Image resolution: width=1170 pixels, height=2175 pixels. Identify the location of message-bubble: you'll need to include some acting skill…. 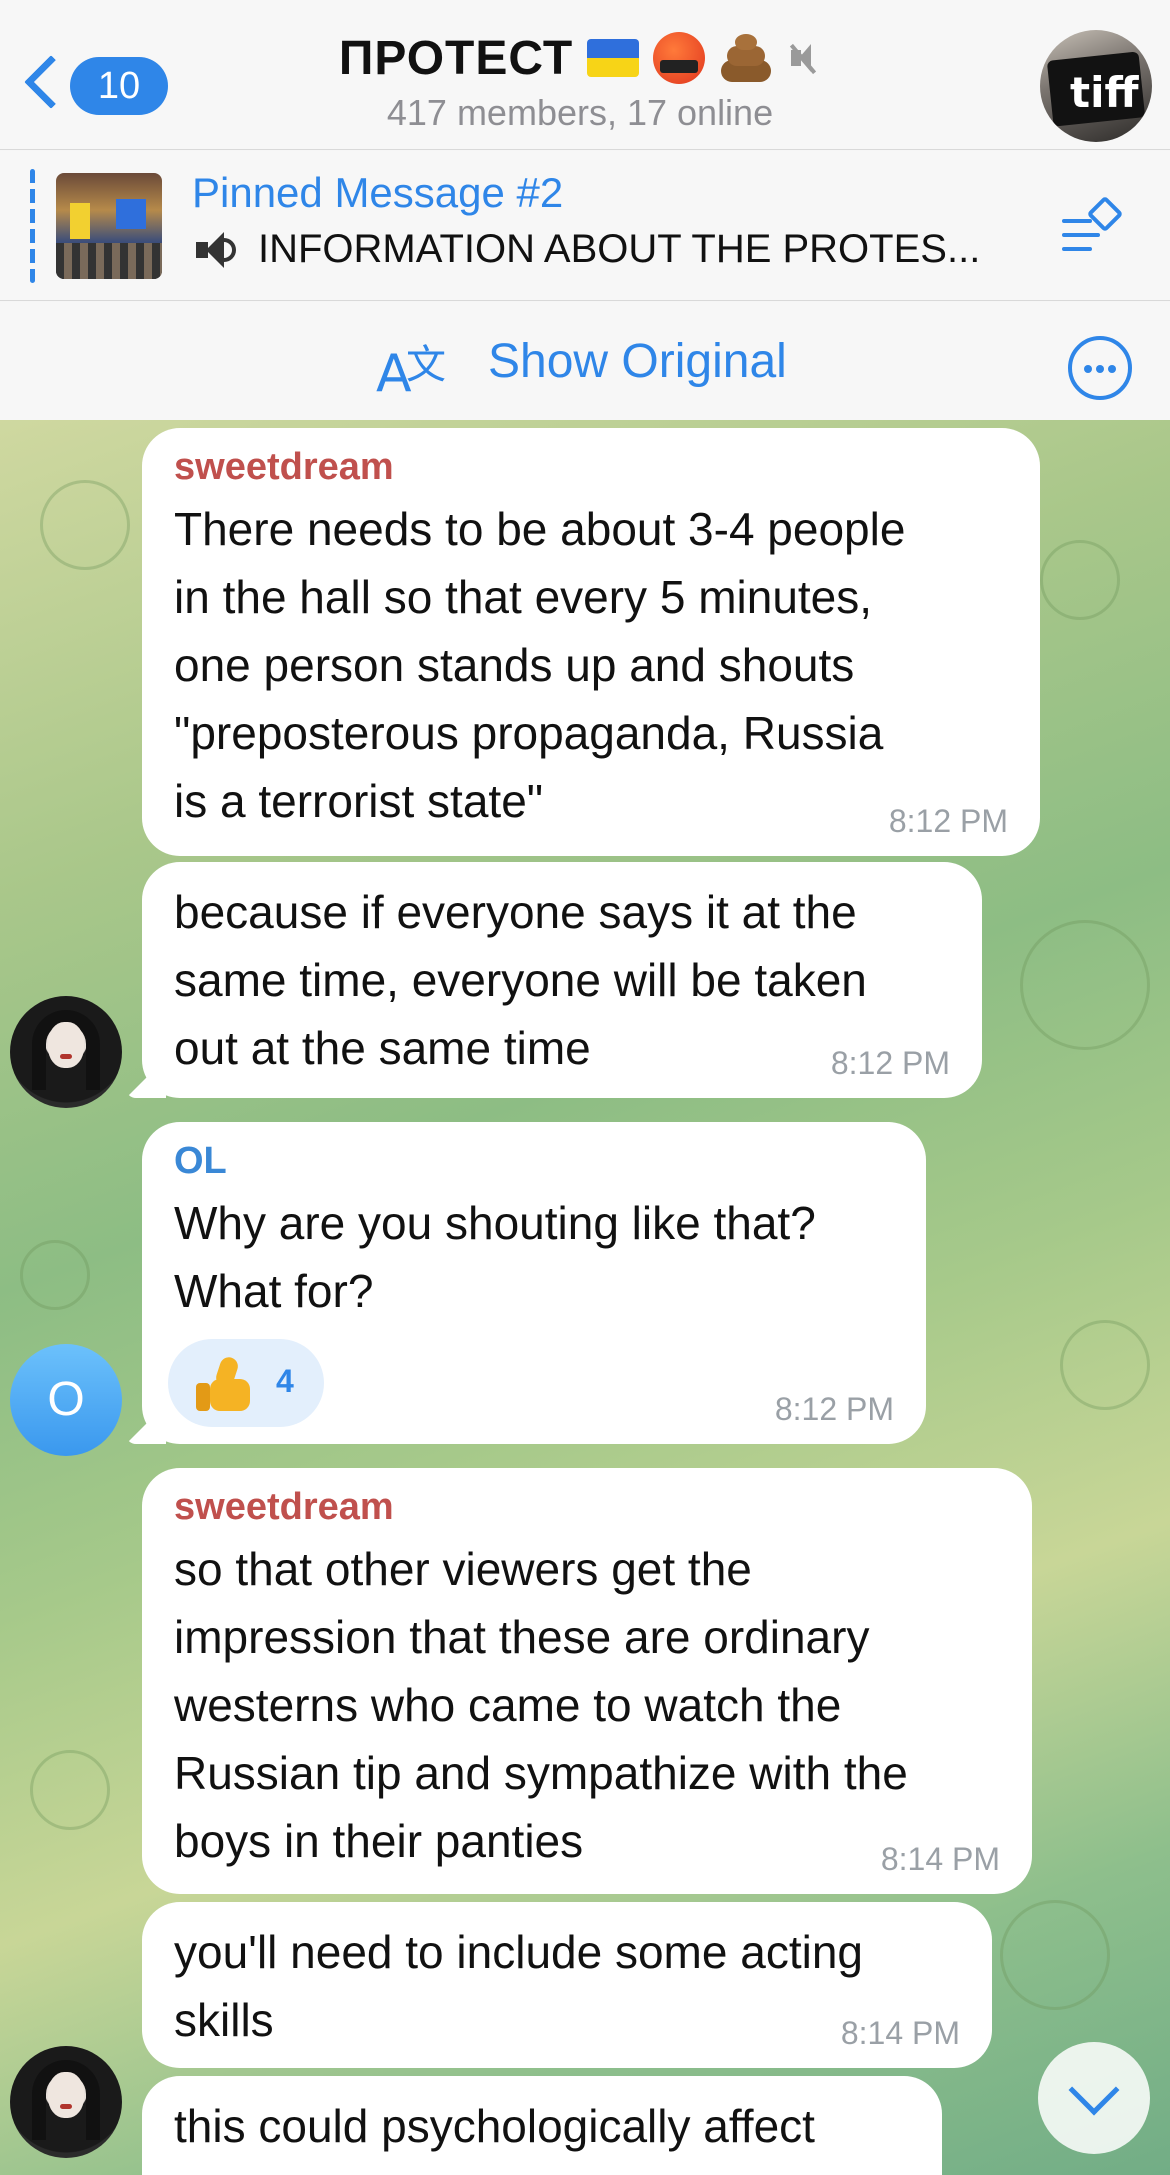
(567, 1985).